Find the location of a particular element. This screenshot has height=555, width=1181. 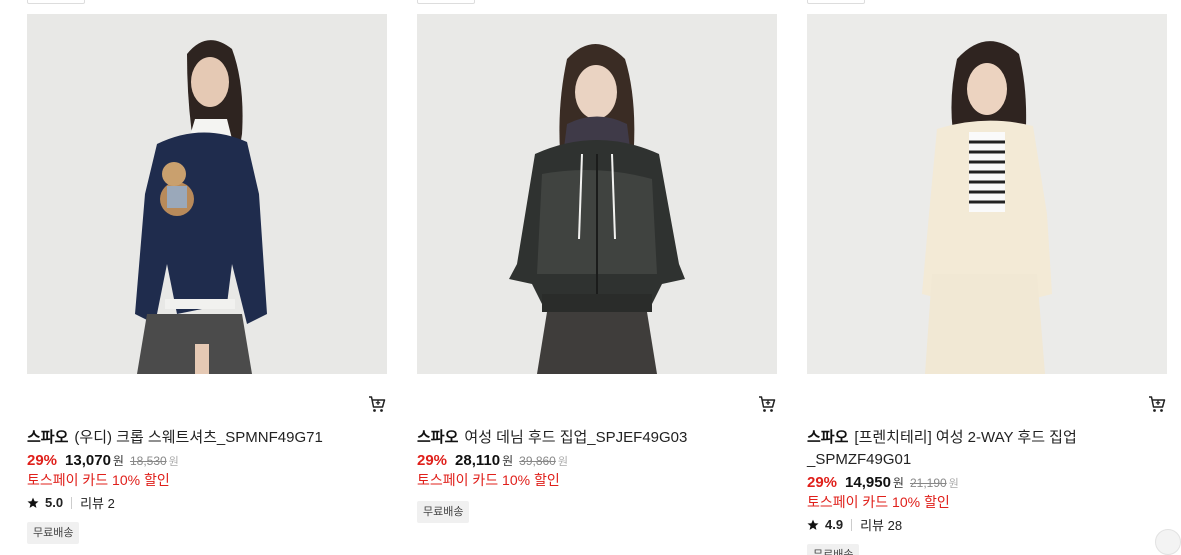

rating-row: 5.0 리뷰 2 is located at coordinates (71, 502).